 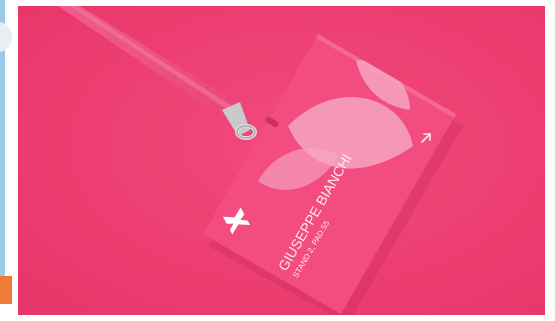 I want to click on left-page-edge, so click(x=7, y=160).